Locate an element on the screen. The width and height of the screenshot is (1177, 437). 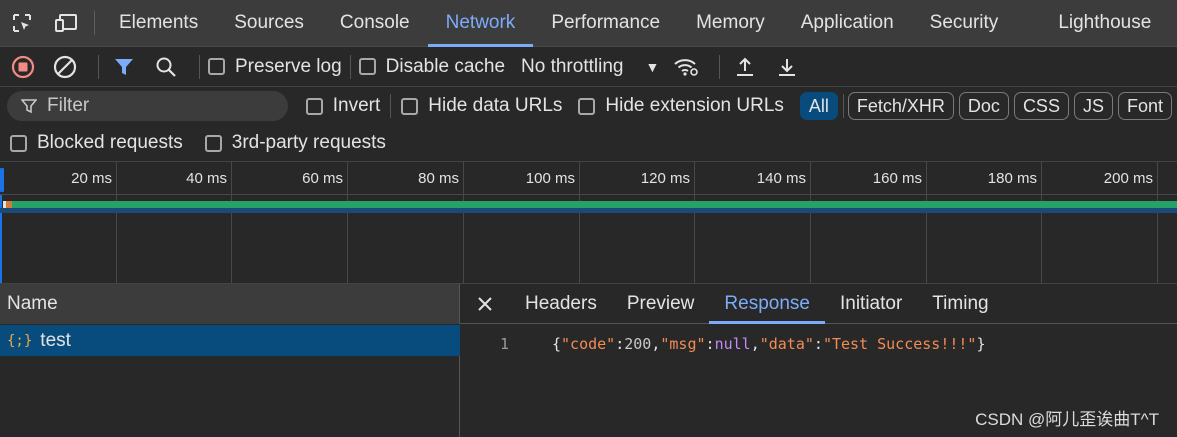
import-har-button is located at coordinates (745, 67).